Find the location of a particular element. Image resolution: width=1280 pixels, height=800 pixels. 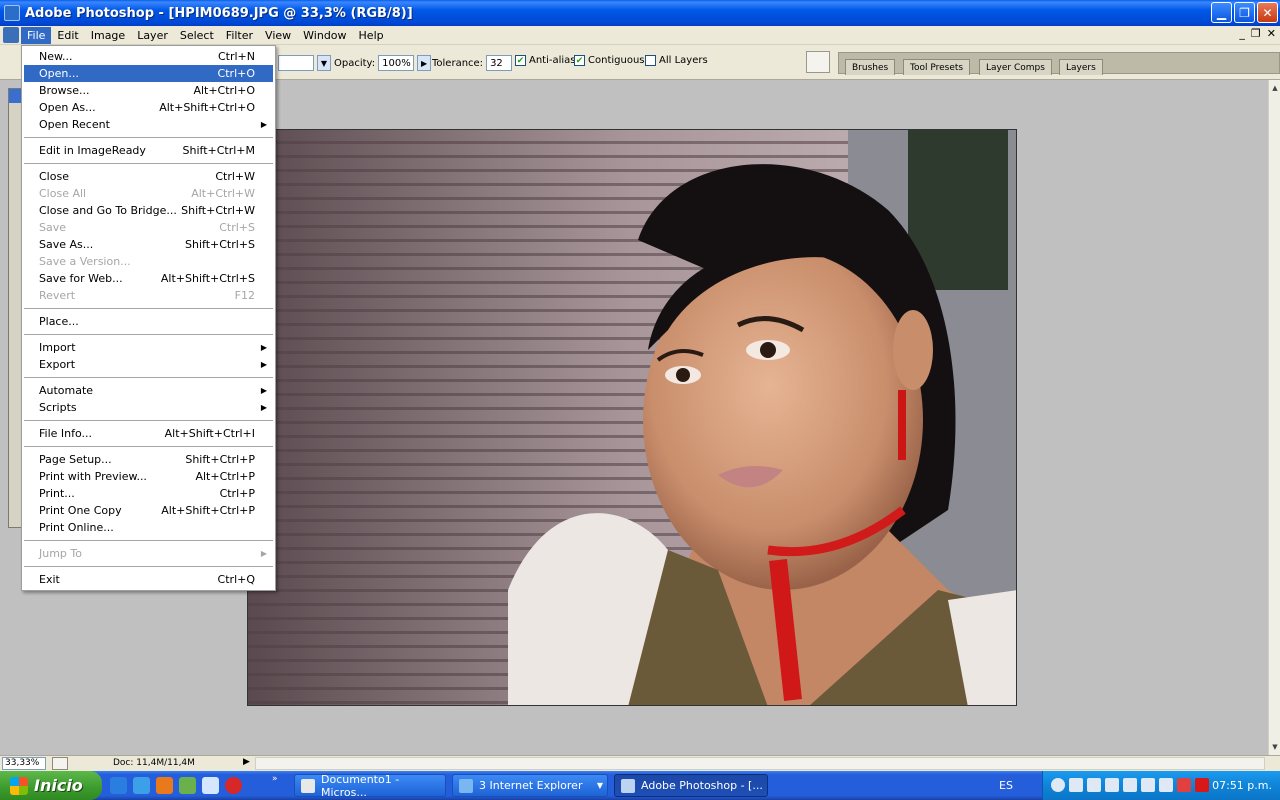

file-menu-item-file-info: File Info... Alt+Shift+Ctrl+I is located at coordinates (148, 433).